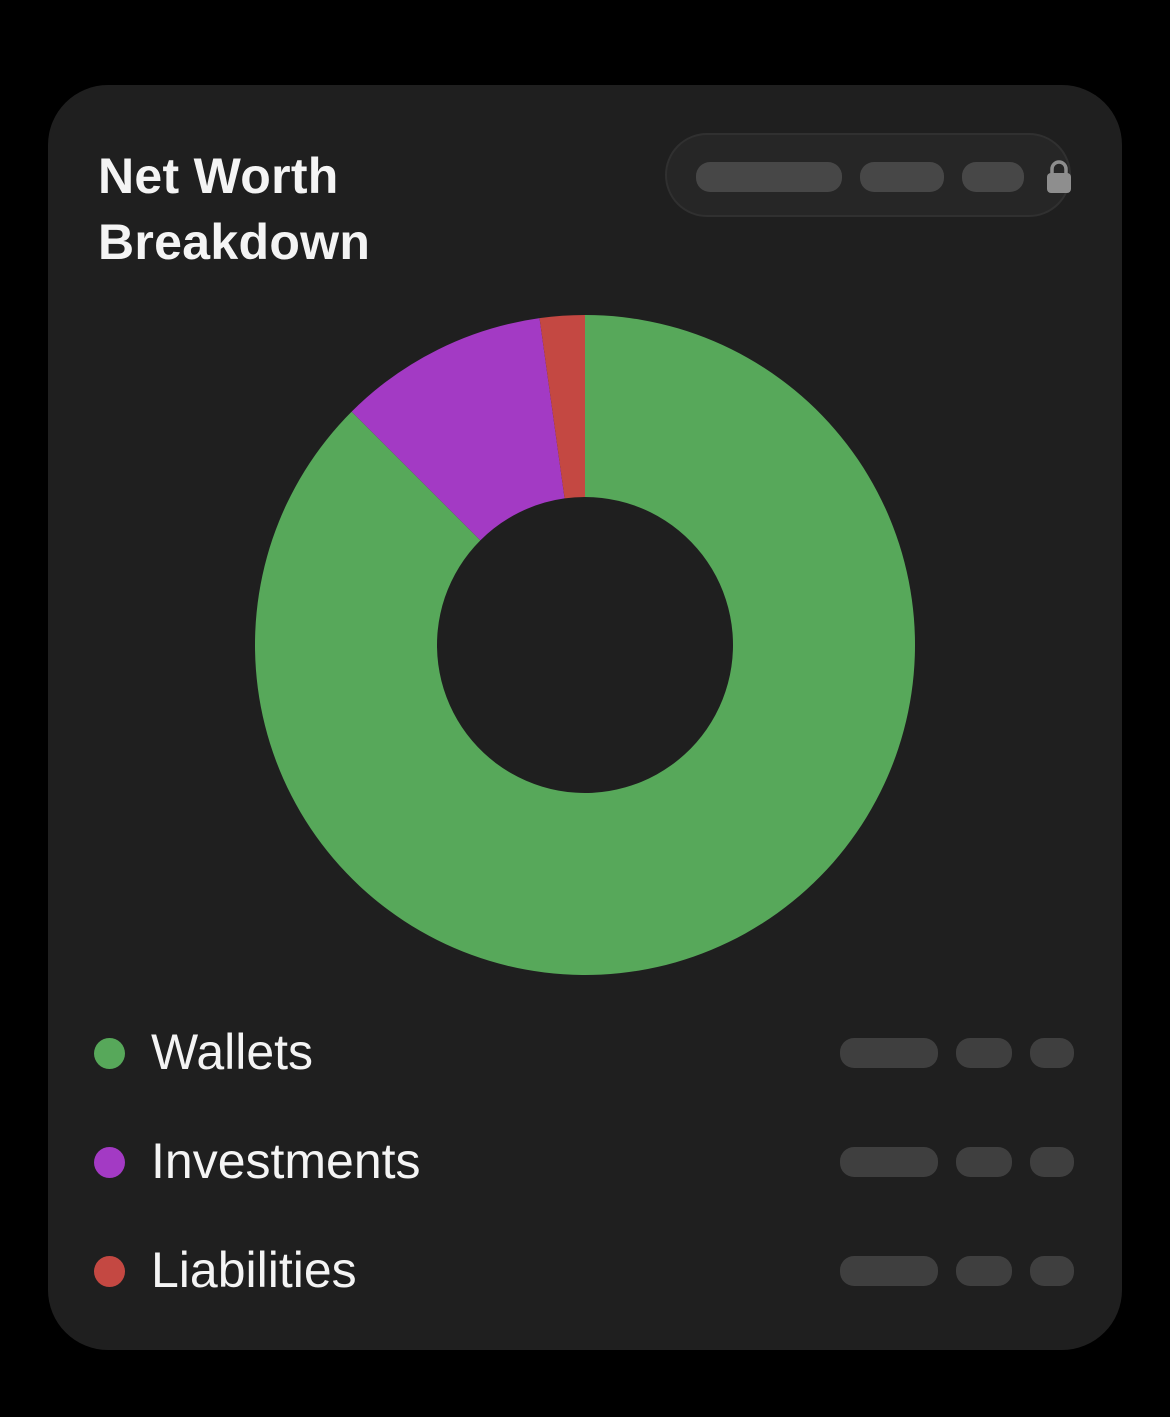 This screenshot has height=1417, width=1170. Describe the element at coordinates (584, 1271) in the screenshot. I see `legend-item-liabilities: Liabilities` at that location.